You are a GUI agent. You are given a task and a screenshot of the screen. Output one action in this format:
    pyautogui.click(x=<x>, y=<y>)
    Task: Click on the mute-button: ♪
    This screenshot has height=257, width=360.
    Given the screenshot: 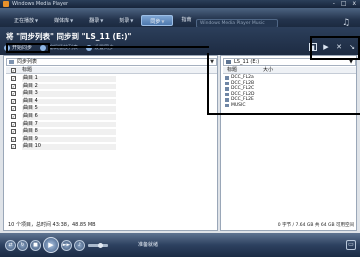 What is the action you would take?
    pyautogui.click(x=79, y=245)
    